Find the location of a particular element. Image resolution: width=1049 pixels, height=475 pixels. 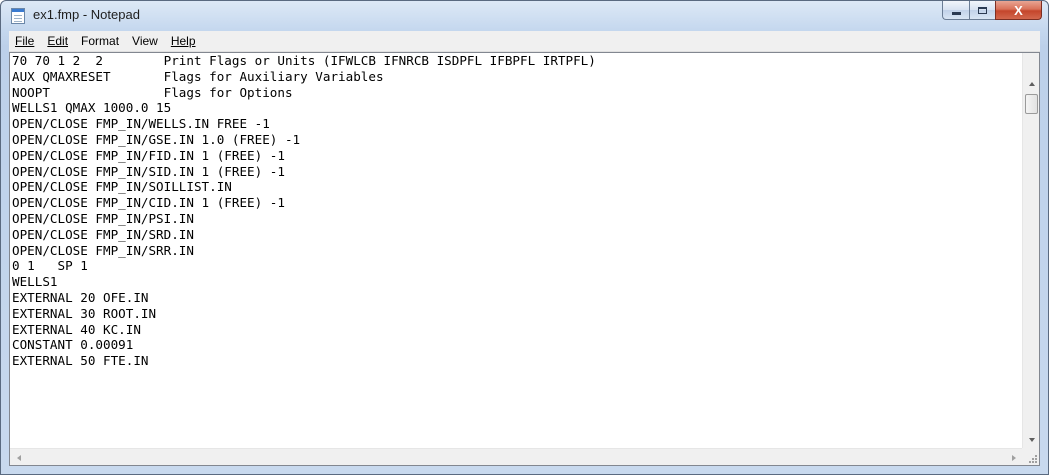

text-line: OPEN/CLOSE FMP_IN/SRR.IN is located at coordinates (103, 250).